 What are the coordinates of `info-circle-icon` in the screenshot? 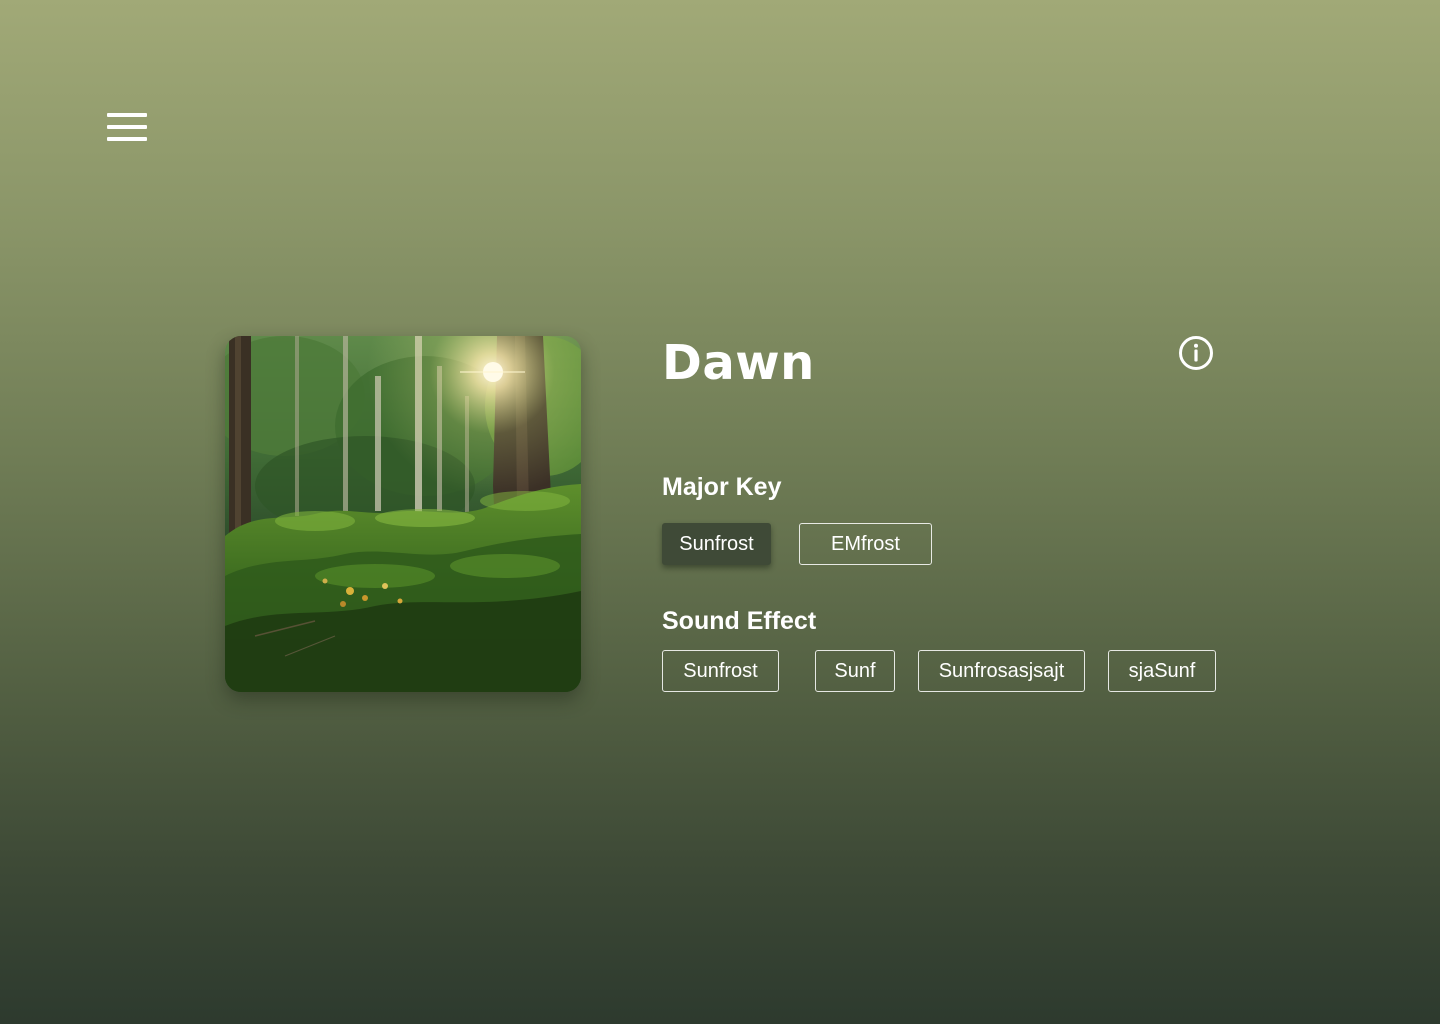 It's located at (1196, 353).